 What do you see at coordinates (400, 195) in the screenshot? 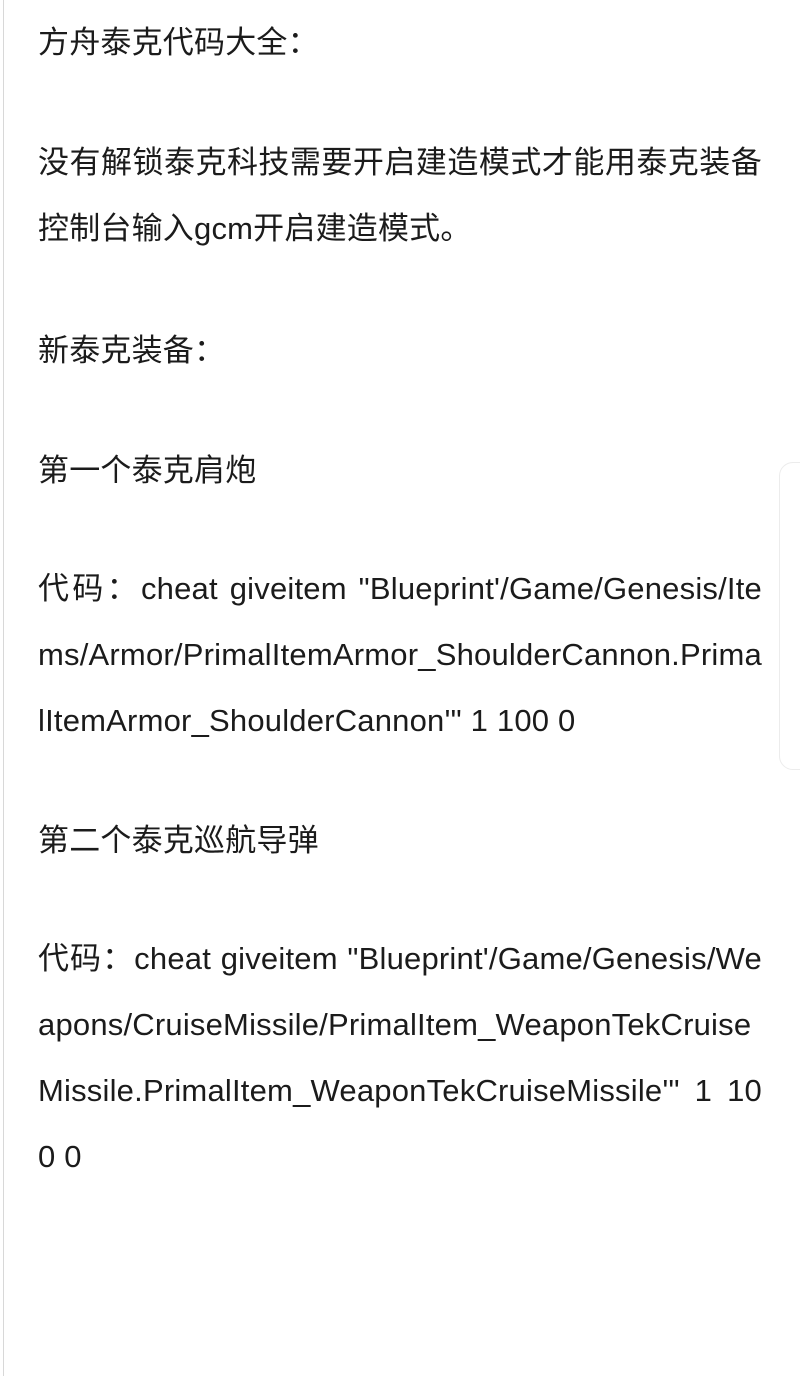
I see `intro-paragraph: 没有解锁泰克科技需要开启建造模式才能用泰克装备 控制台输入gcm开启建造模式。` at bounding box center [400, 195].